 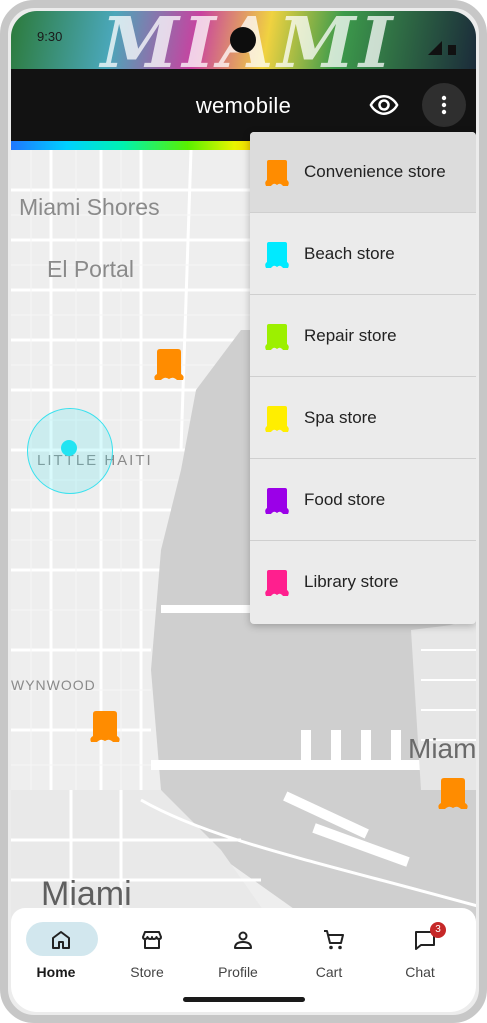 I want to click on nav-label: Chat, so click(x=420, y=972).